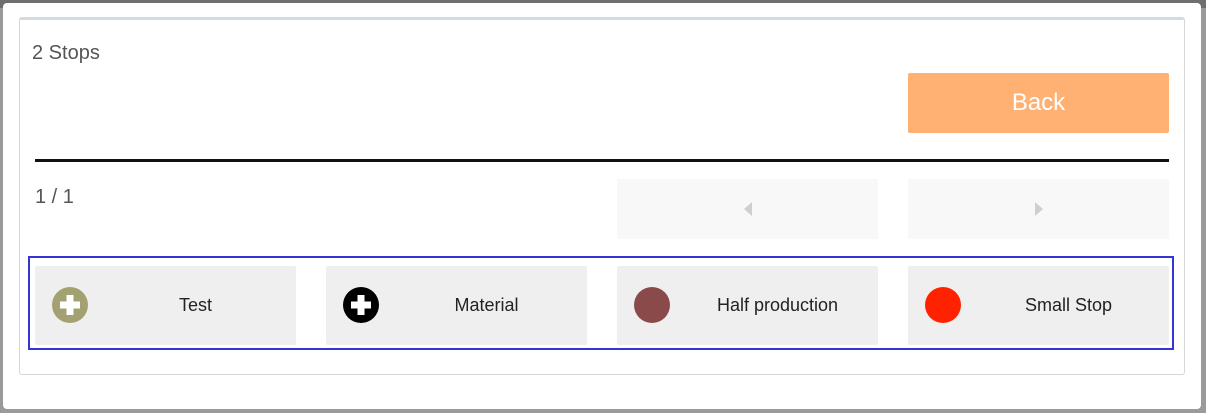 This screenshot has width=1206, height=413. What do you see at coordinates (195, 305) in the screenshot?
I see `stop-tile-label: Test` at bounding box center [195, 305].